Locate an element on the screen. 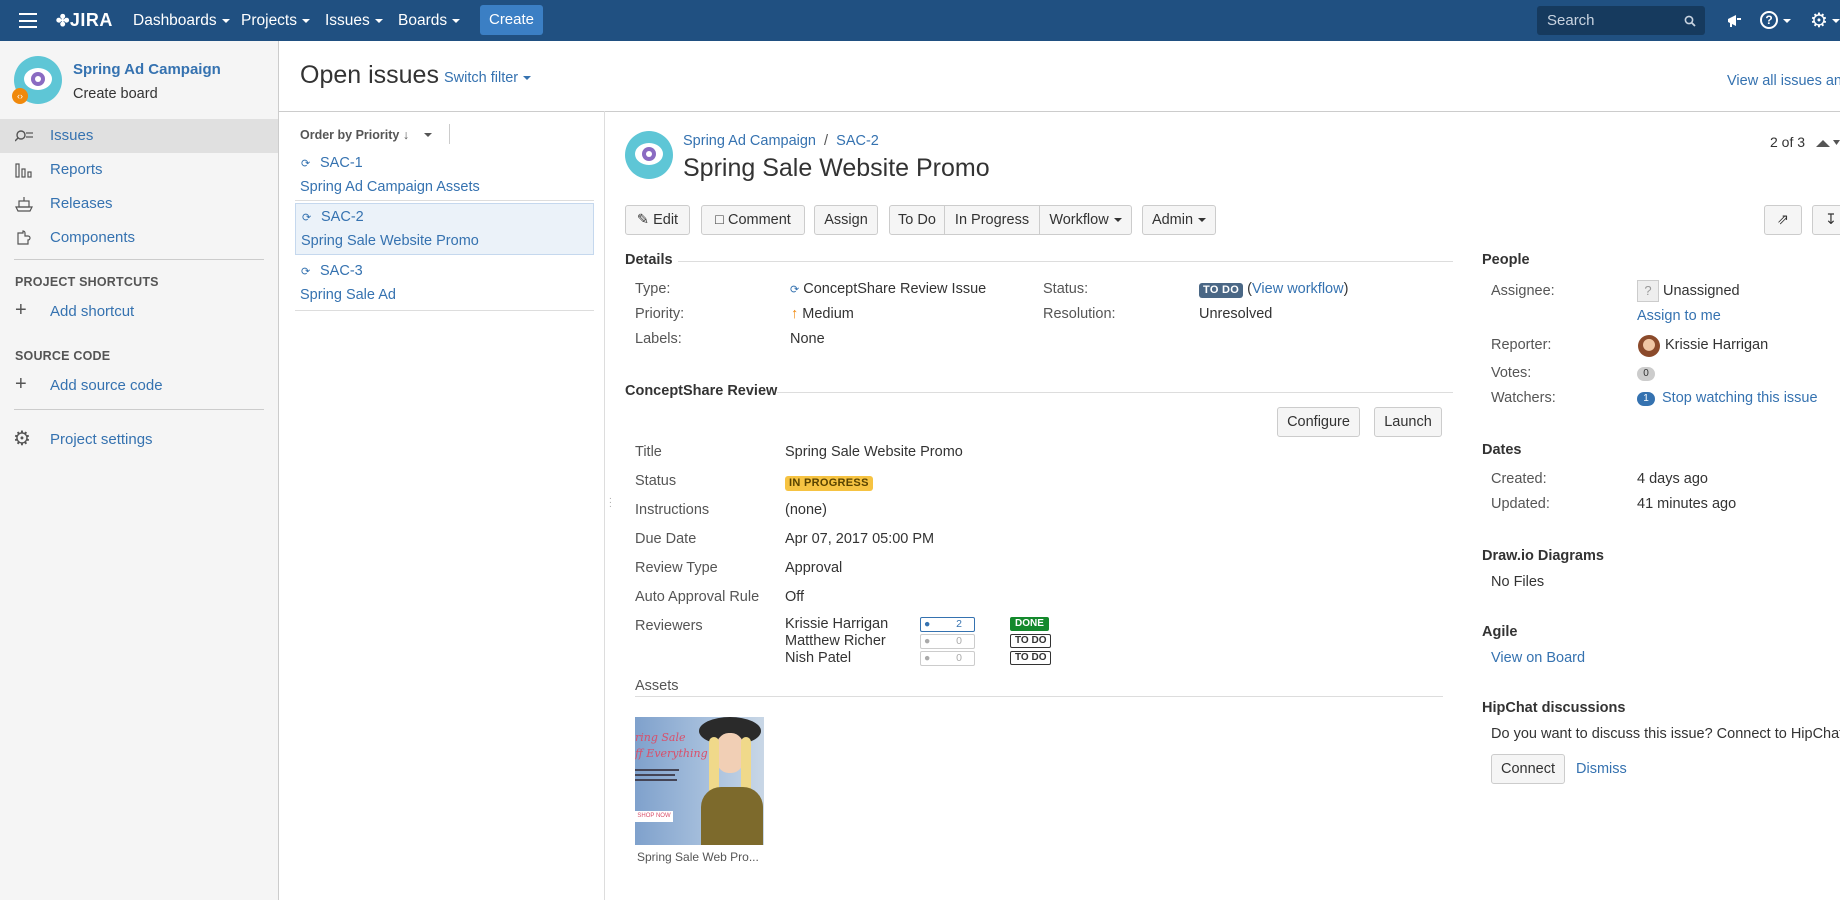 This screenshot has height=900, width=1840. order-by-dropdown: Order by Priority ↓ is located at coordinates (354, 135).